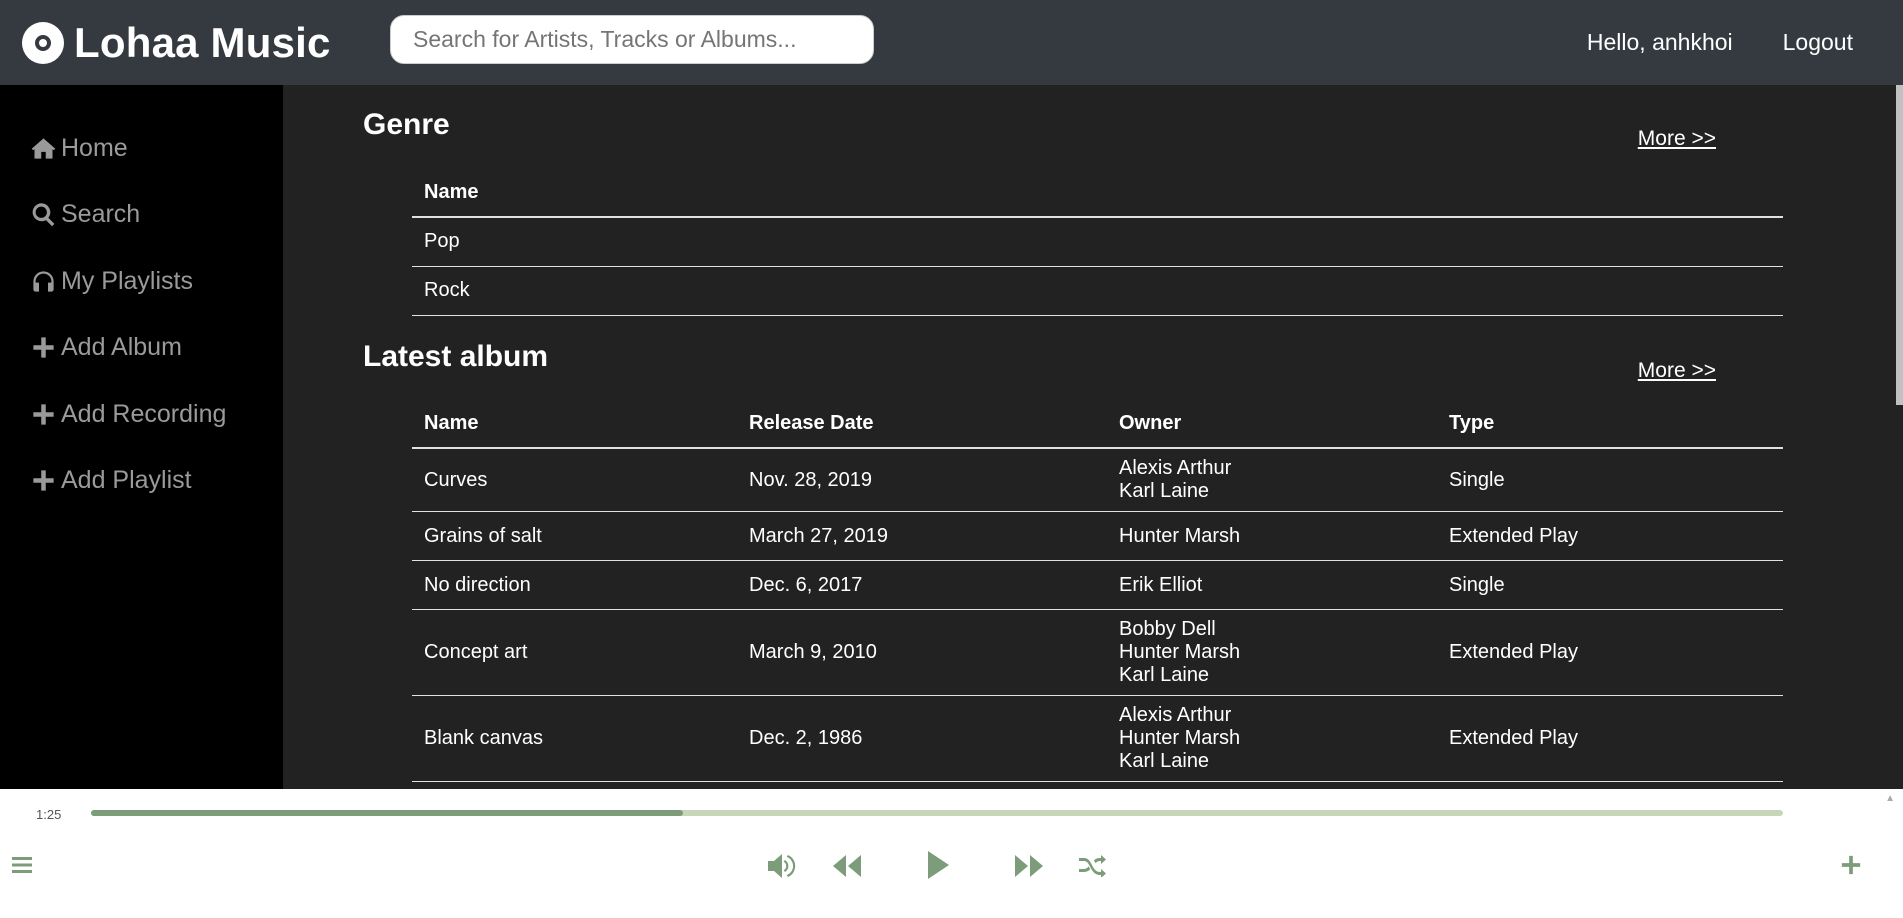 This screenshot has width=1903, height=918. Describe the element at coordinates (43, 281) in the screenshot. I see `headphones-icon` at that location.